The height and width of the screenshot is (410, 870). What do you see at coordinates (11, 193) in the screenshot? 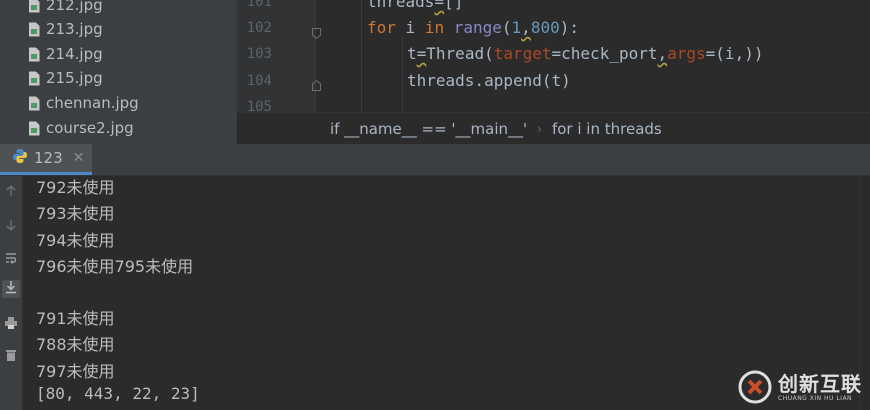
I see `arrow-up-icon` at bounding box center [11, 193].